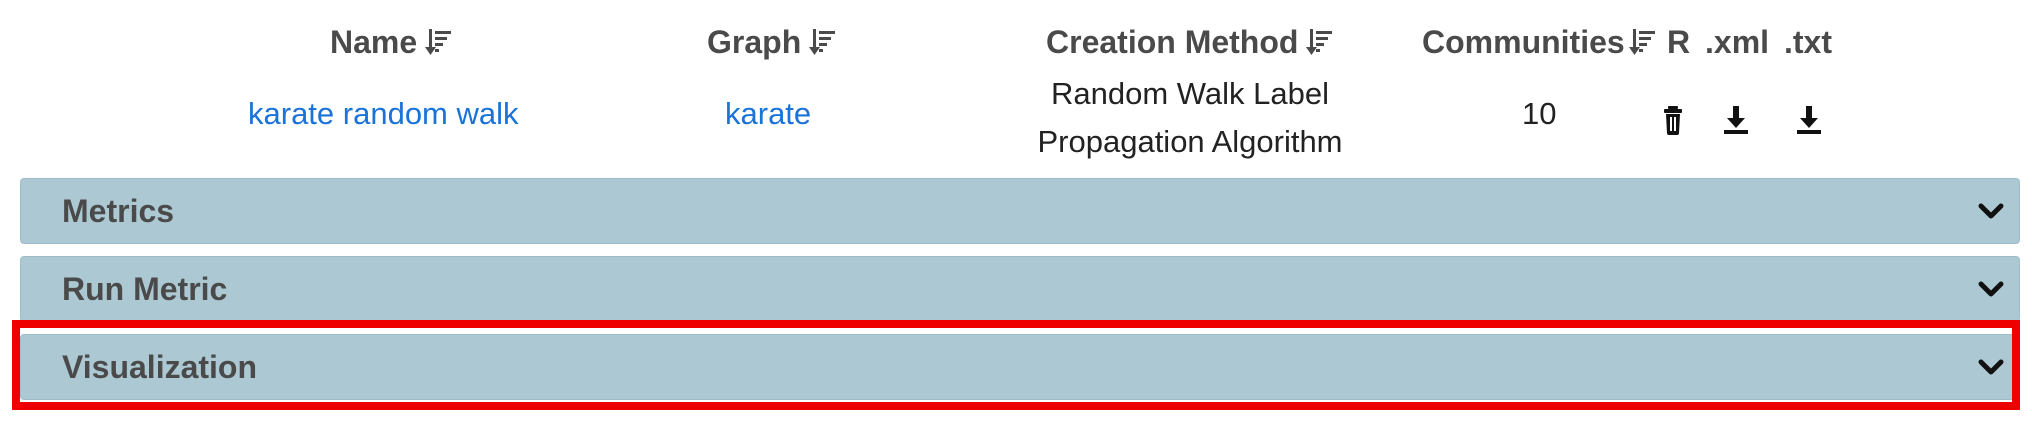  I want to click on visualization-panel-title: Visualization, so click(160, 366).